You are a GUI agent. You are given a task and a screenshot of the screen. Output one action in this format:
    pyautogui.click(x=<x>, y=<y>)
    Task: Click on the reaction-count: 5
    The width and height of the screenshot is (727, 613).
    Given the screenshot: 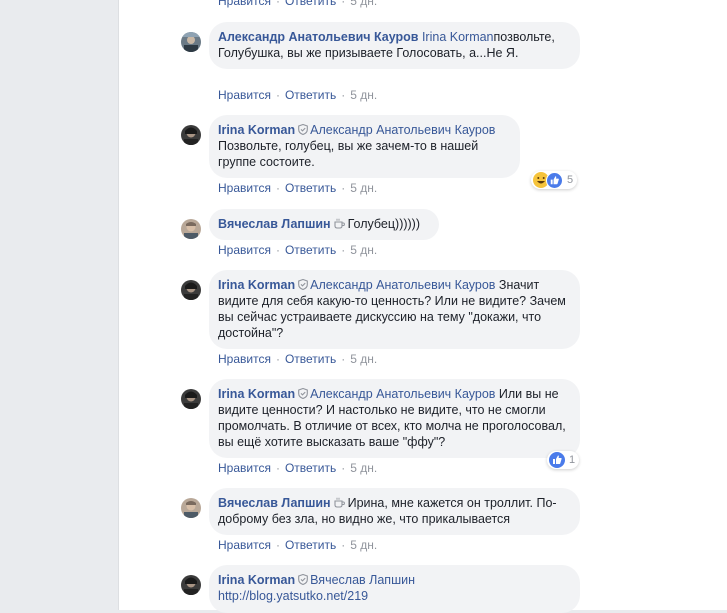 What is the action you would take?
    pyautogui.click(x=570, y=180)
    